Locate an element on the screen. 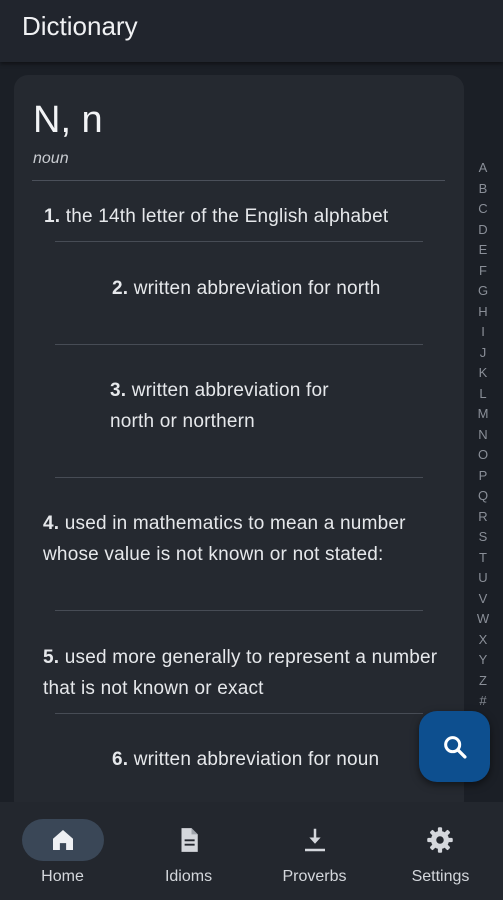 This screenshot has height=900, width=503. index-letter: K is located at coordinates (483, 373).